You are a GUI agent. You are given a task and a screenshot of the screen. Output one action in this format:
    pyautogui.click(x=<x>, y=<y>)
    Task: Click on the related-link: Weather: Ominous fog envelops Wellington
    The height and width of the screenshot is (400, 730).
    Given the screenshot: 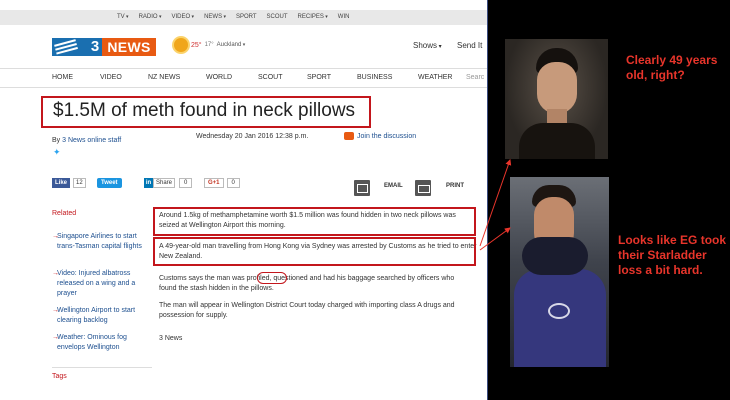 What is the action you would take?
    pyautogui.click(x=92, y=342)
    